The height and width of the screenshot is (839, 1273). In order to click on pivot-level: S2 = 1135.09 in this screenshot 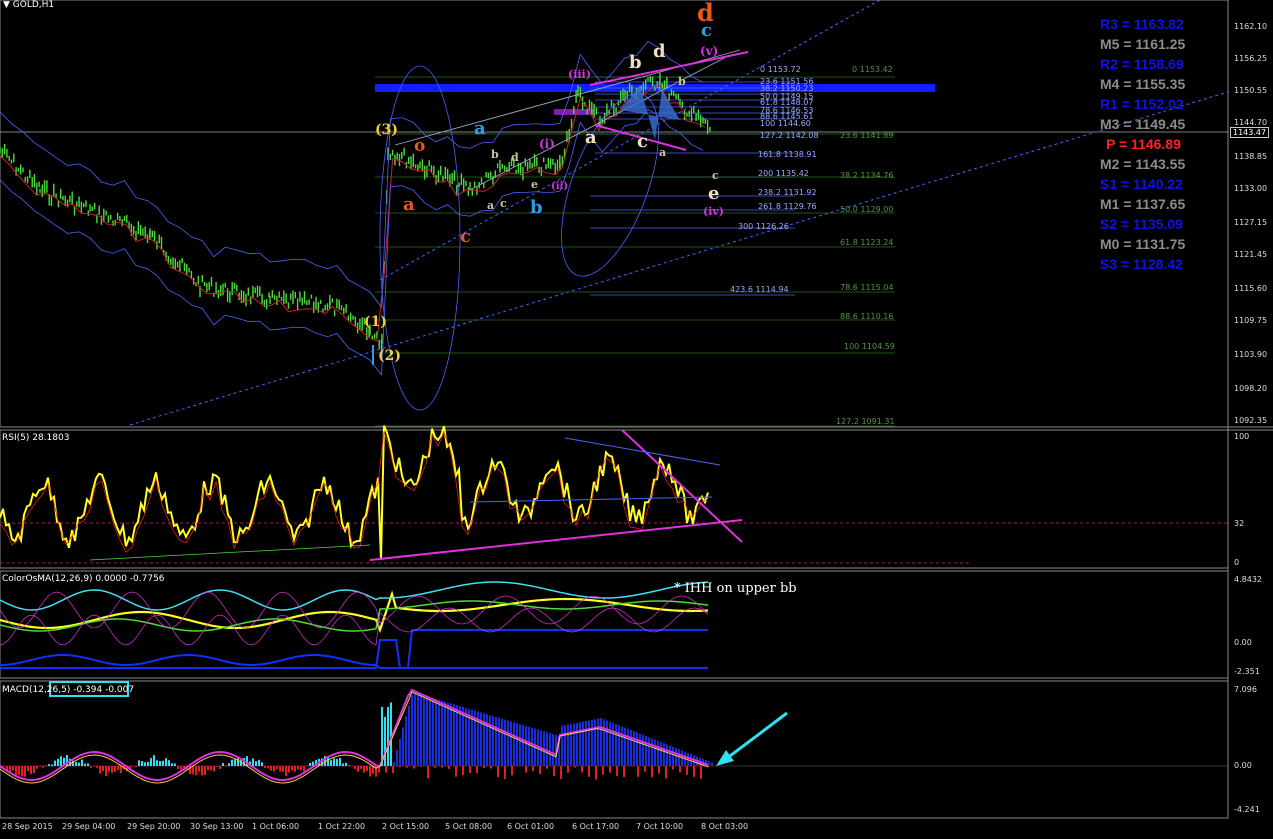, I will do `click(1141, 224)`.